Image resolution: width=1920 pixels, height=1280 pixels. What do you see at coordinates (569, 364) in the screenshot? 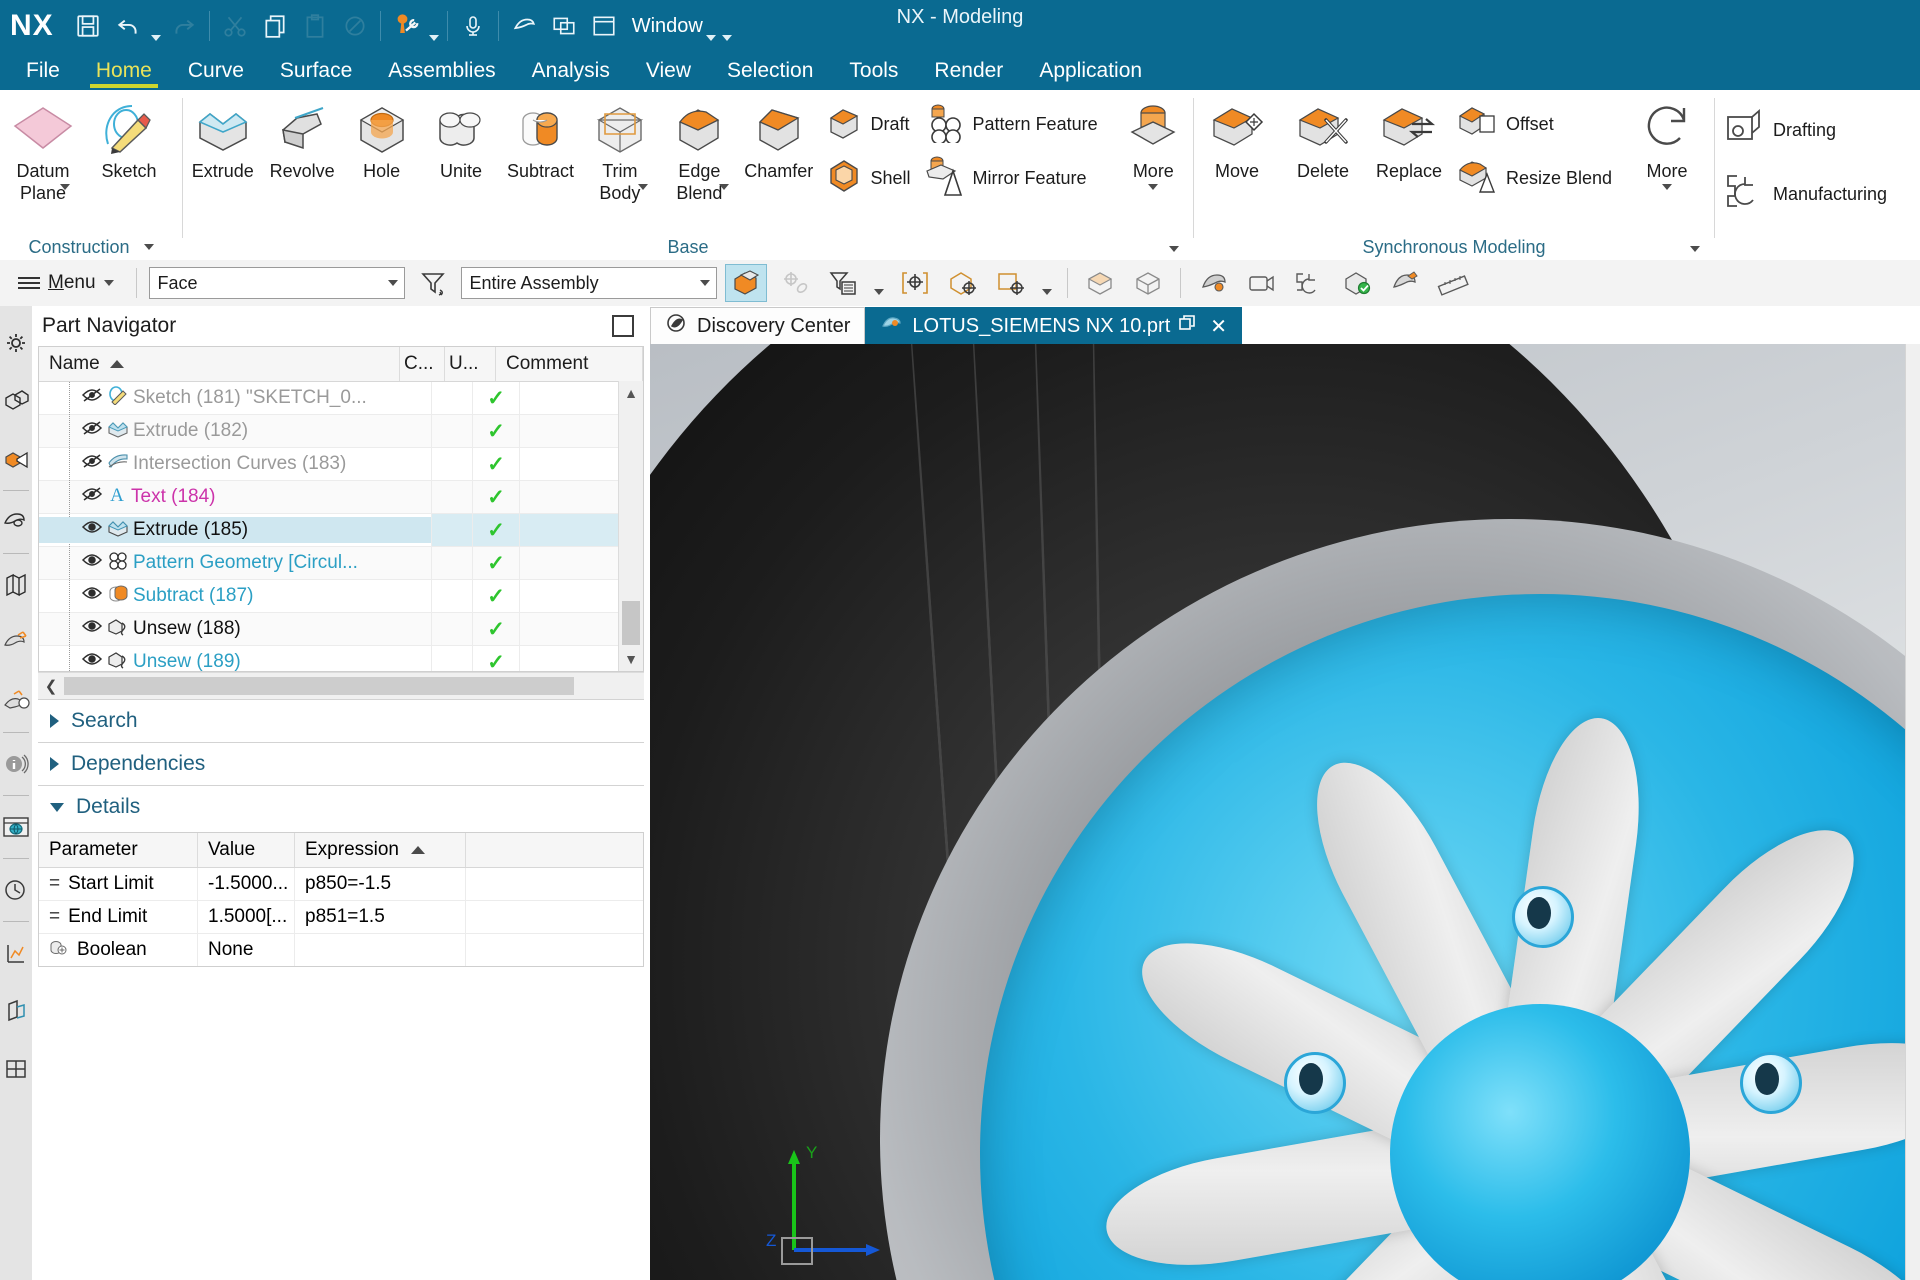
I see `column-header-comment: Comment` at bounding box center [569, 364].